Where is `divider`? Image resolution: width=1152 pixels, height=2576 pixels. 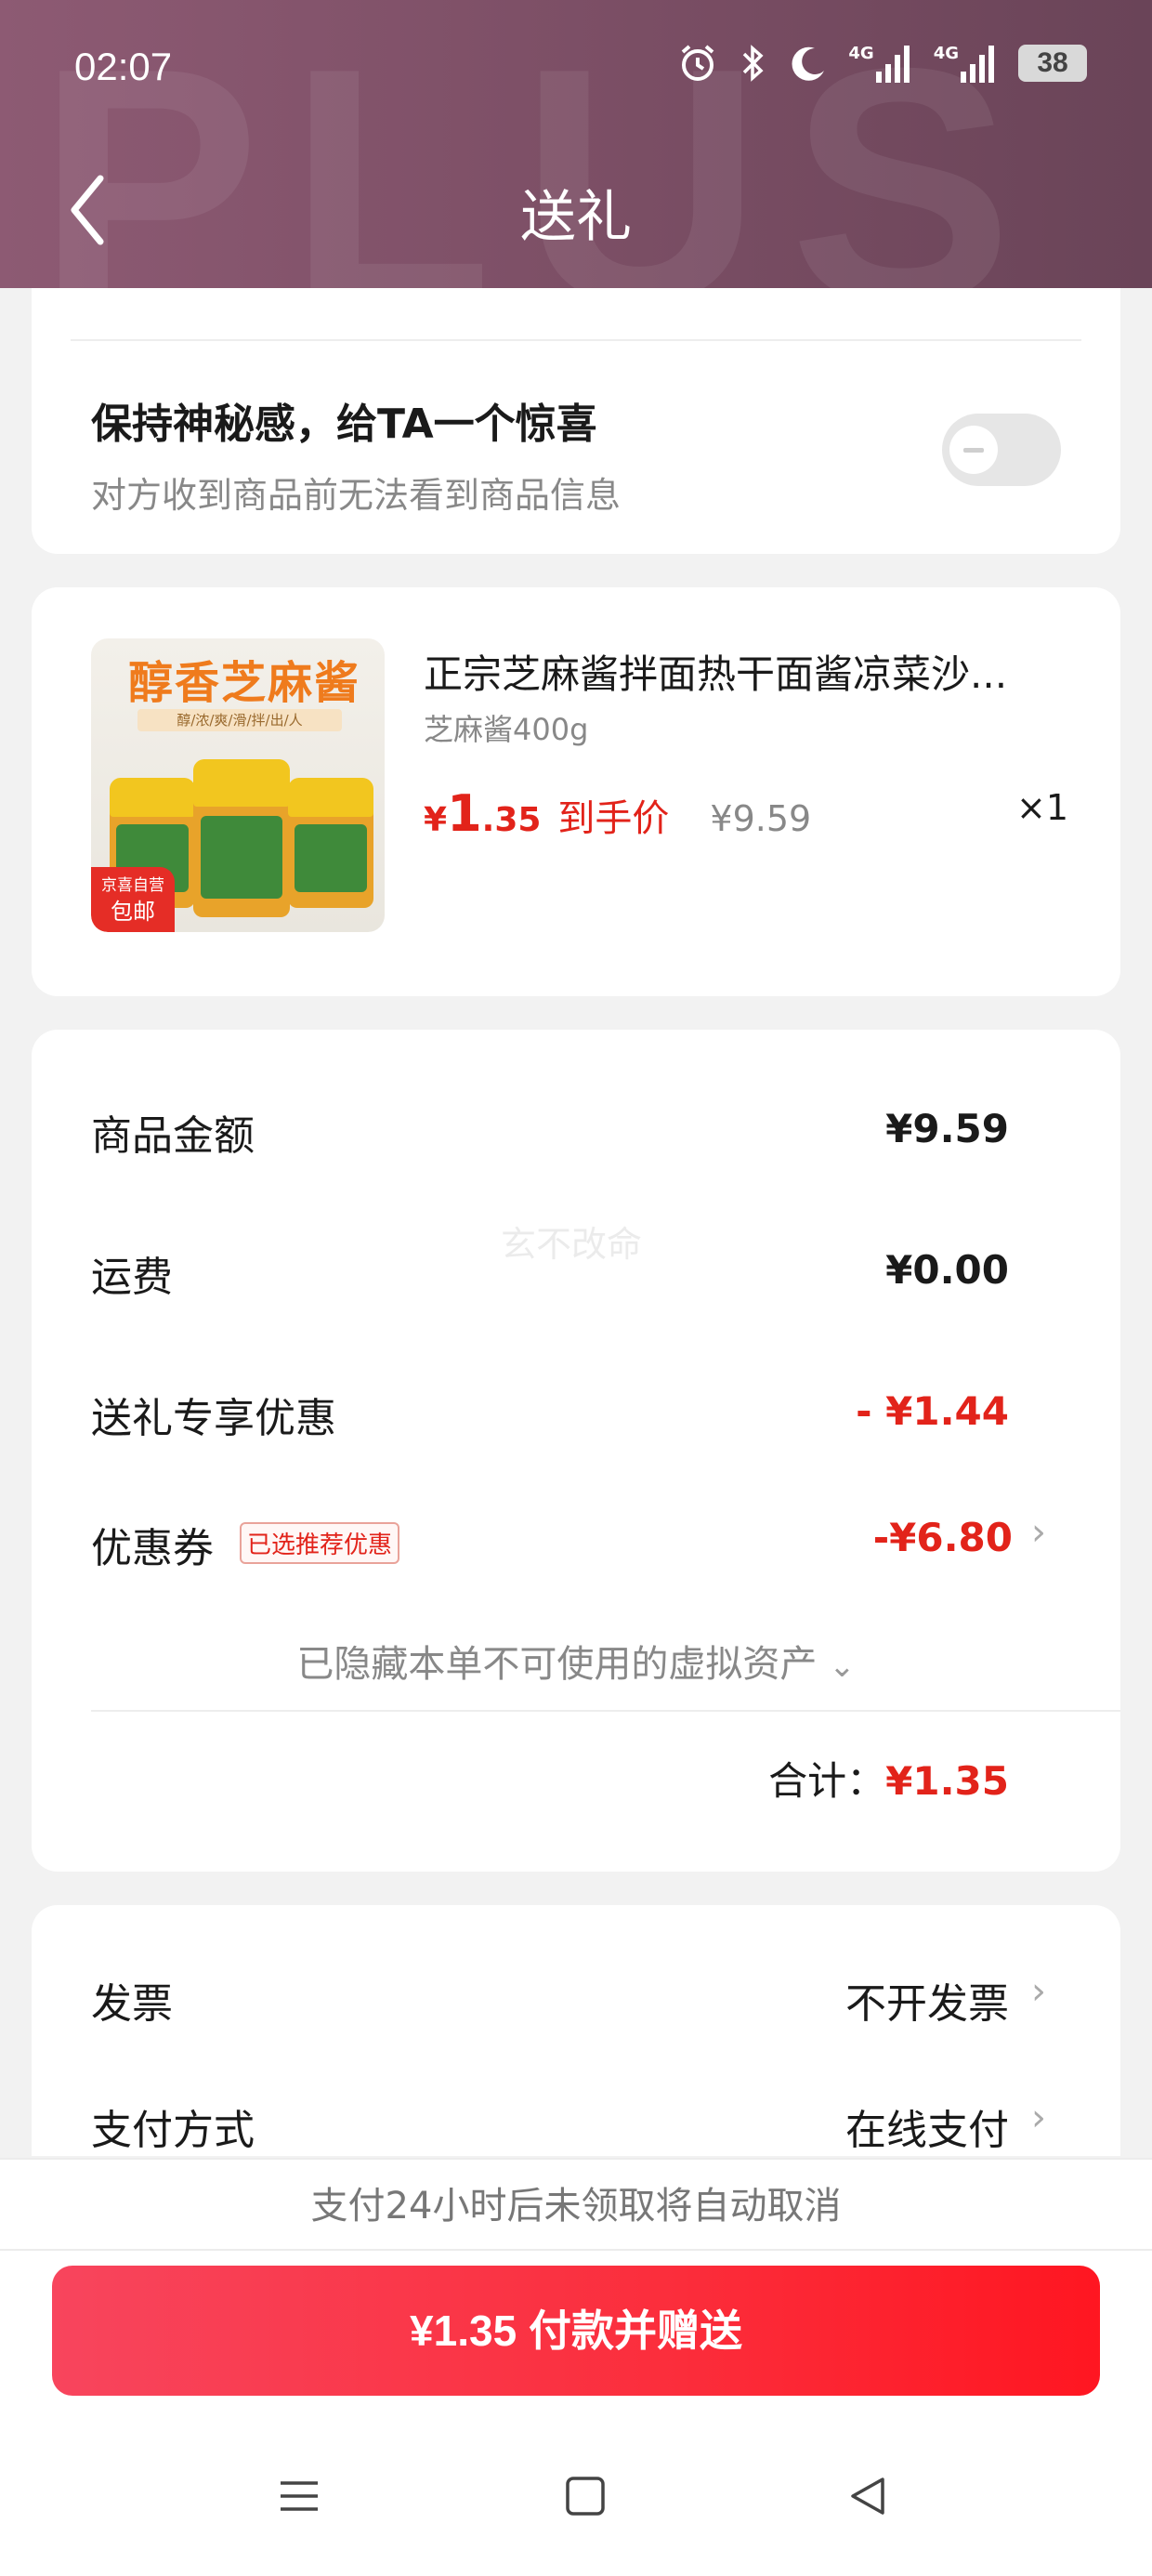 divider is located at coordinates (576, 340).